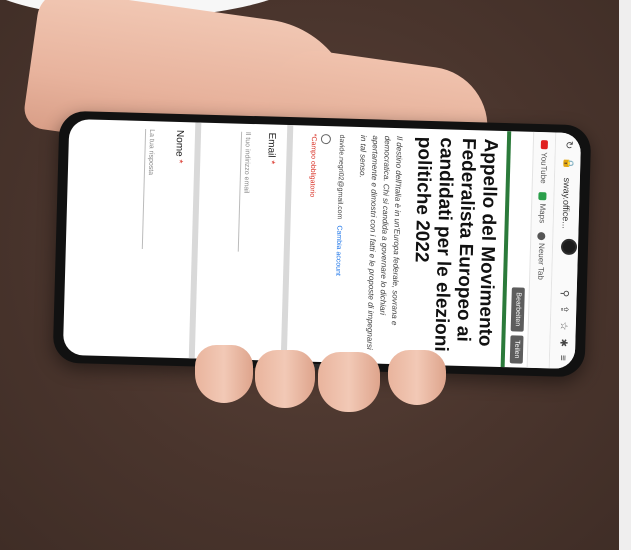 This screenshot has width=631, height=550. What do you see at coordinates (179, 146) in the screenshot?
I see `name-label: Nome *` at bounding box center [179, 146].